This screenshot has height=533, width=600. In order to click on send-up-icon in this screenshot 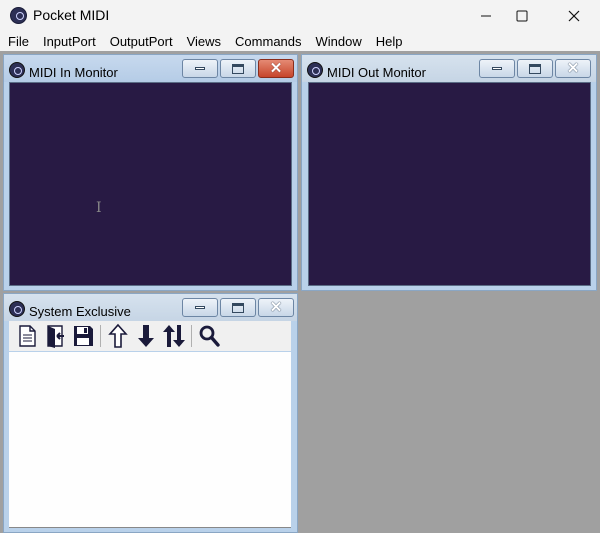, I will do `click(118, 335)`.